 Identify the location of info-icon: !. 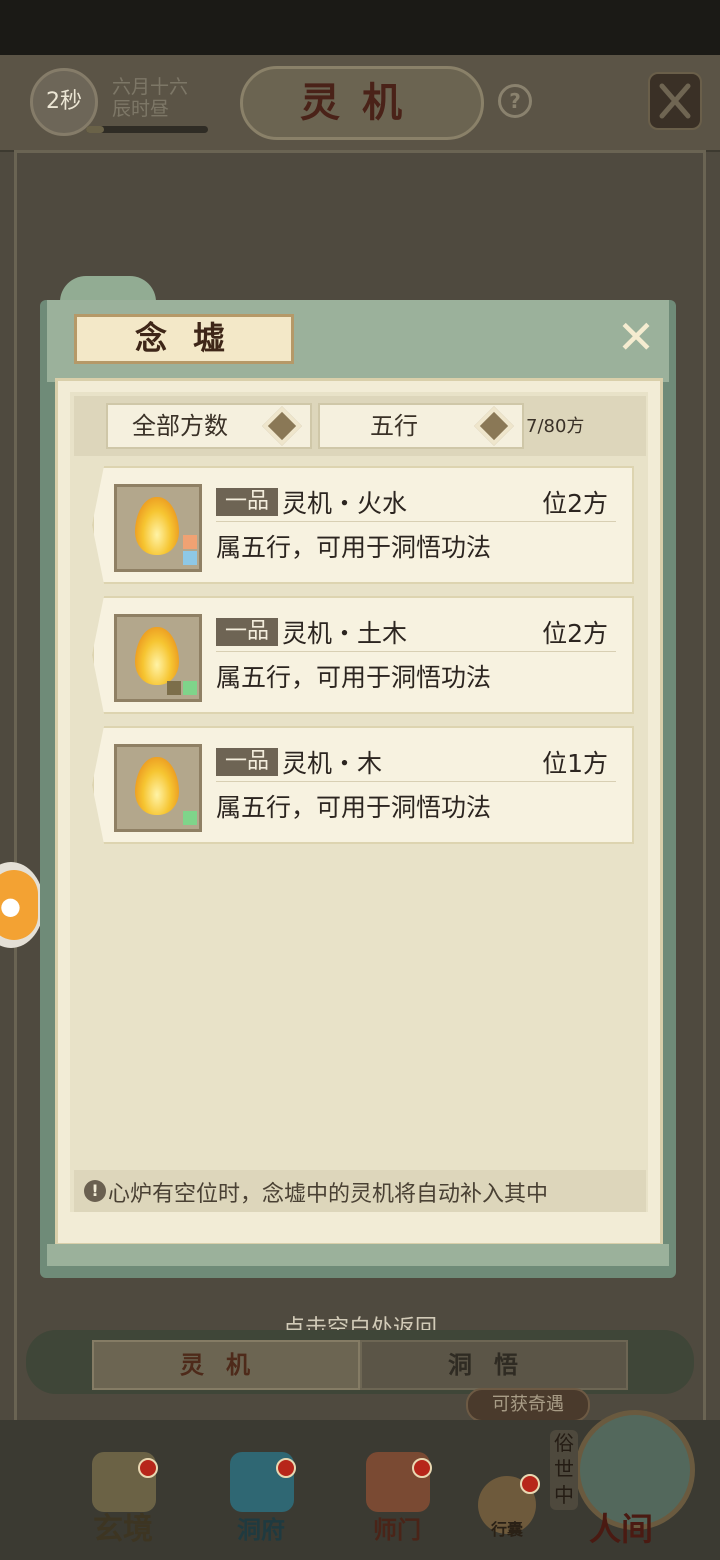
(95, 1191).